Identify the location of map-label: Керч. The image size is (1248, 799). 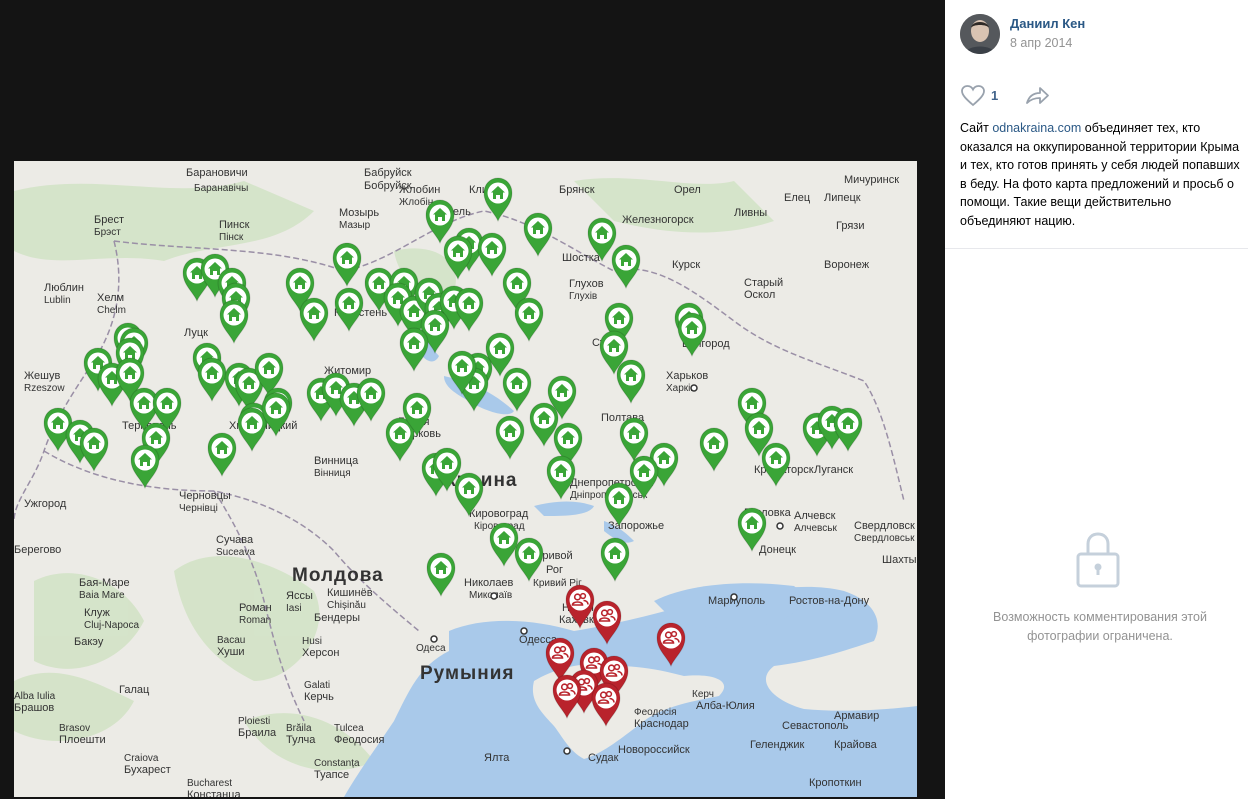
(703, 694).